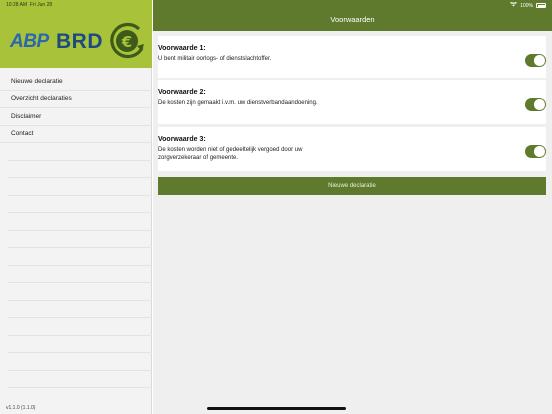 The image size is (552, 414). I want to click on page-title: Voorwaarden, so click(352, 19).